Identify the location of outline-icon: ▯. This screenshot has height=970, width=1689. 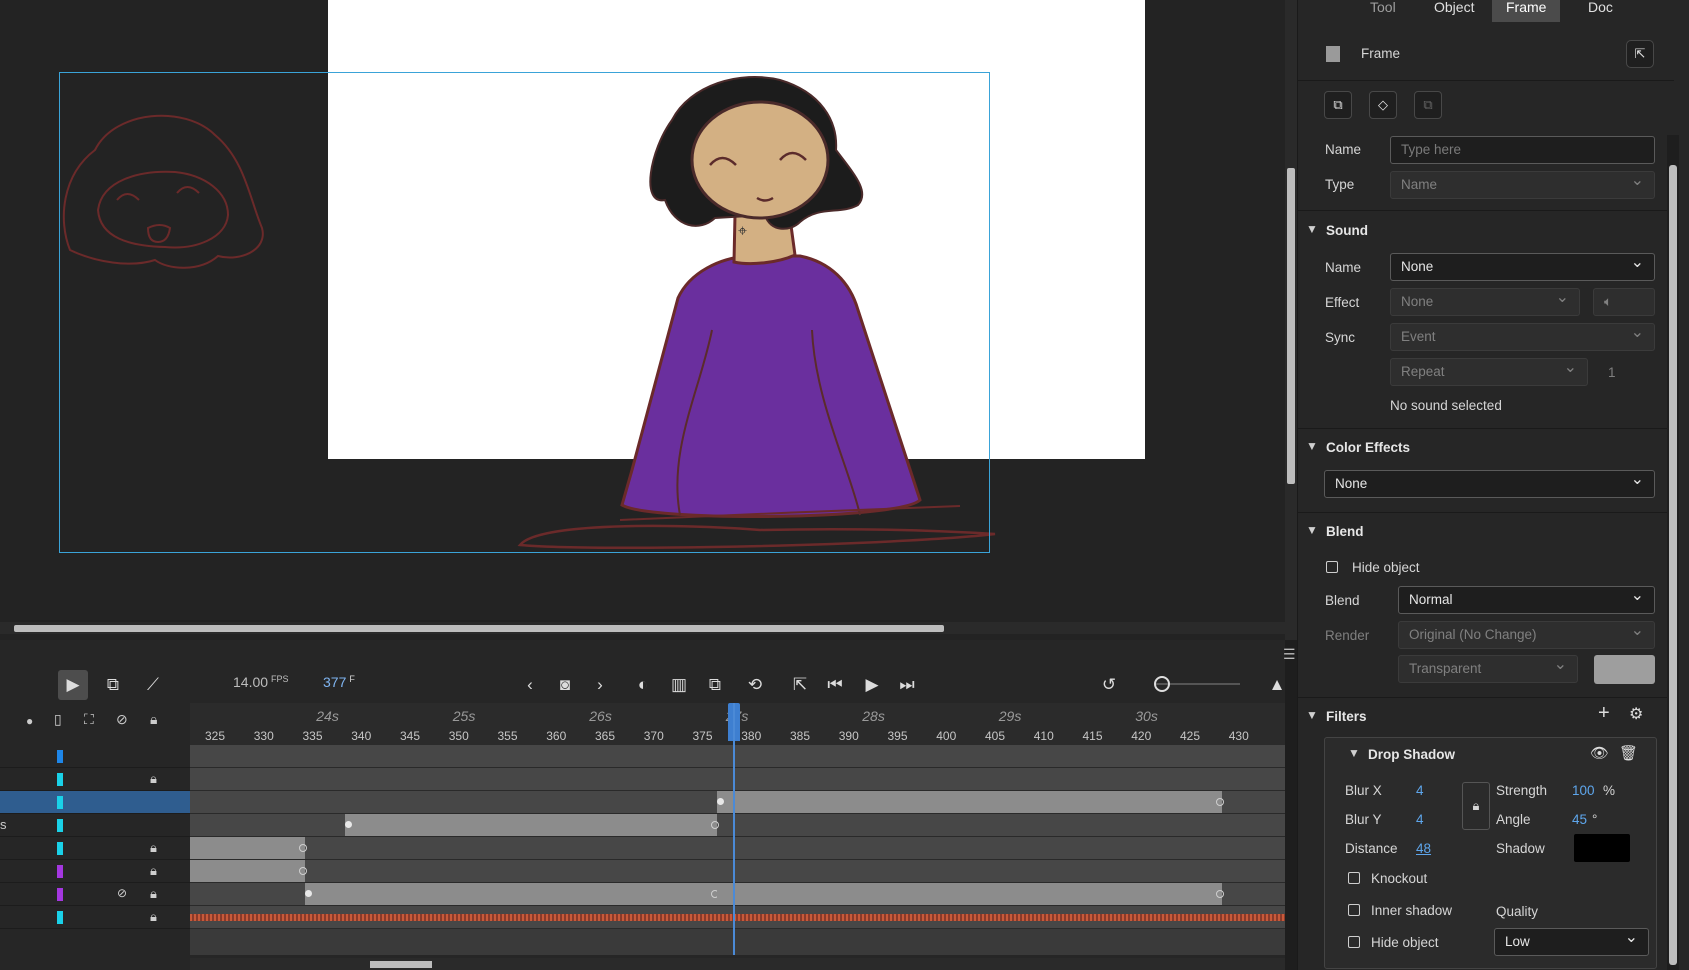
(58, 719).